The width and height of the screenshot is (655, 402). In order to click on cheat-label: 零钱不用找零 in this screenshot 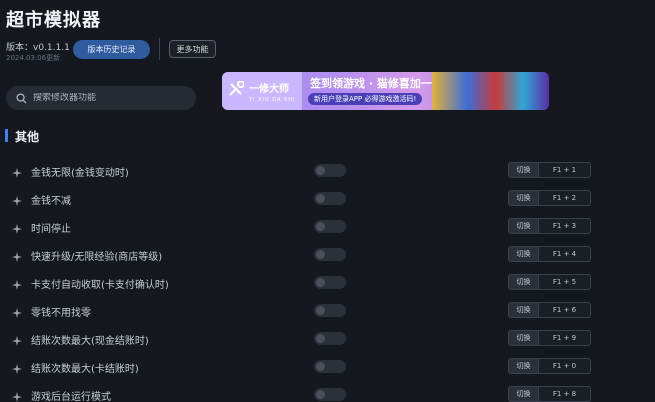, I will do `click(61, 313)`.